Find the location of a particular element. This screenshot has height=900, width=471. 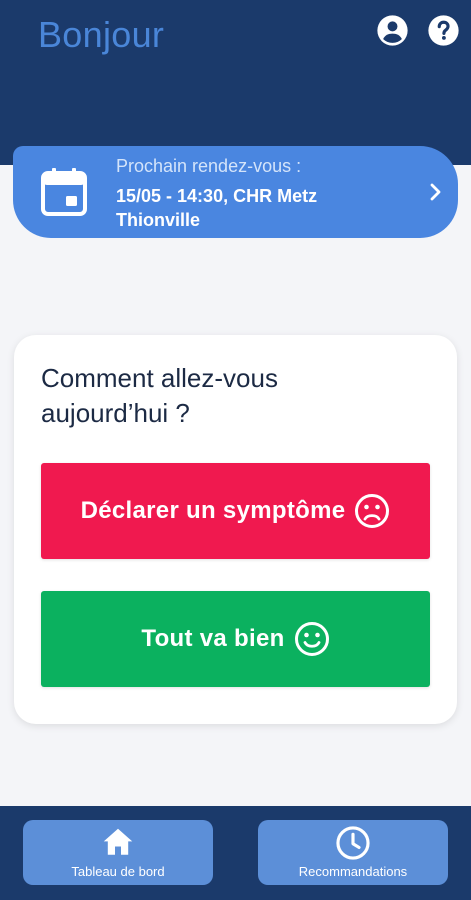

help-button is located at coordinates (443, 30).